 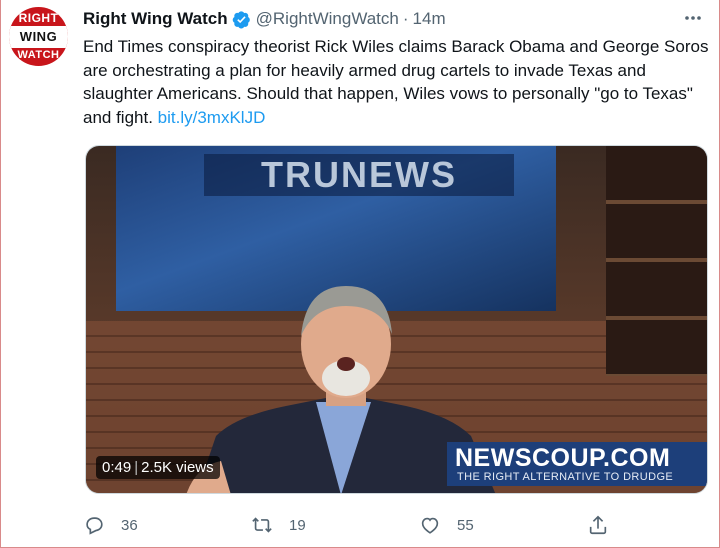 I want to click on video-info-pill: 0:49 | 2.5K views, so click(x=158, y=467).